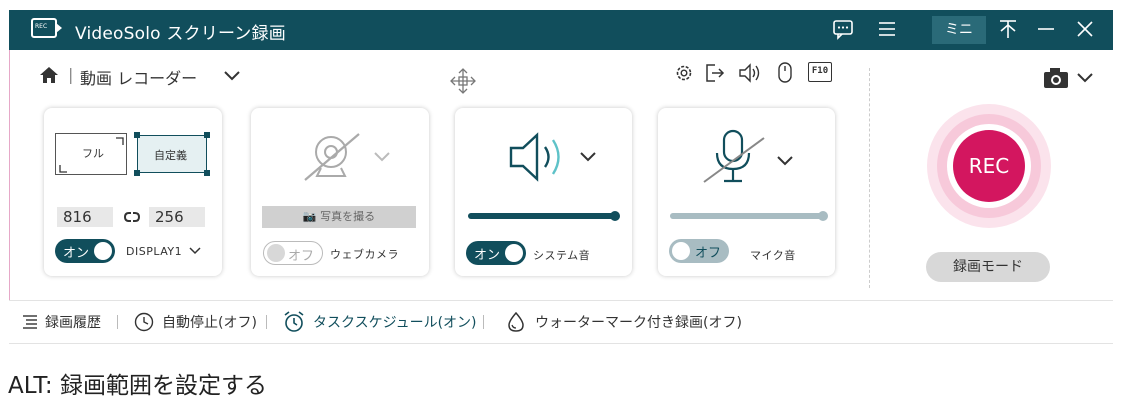 The image size is (1124, 408). I want to click on rec-button-ring: REC, so click(989, 166).